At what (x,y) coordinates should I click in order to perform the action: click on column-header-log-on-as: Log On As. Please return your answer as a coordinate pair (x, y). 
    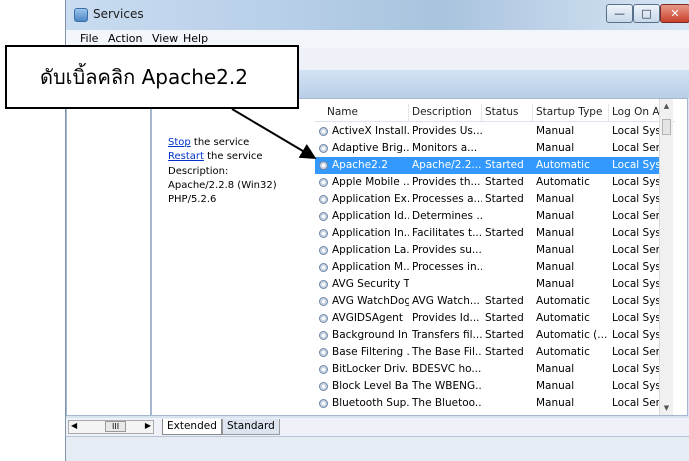
    Looking at the image, I should click on (638, 112).